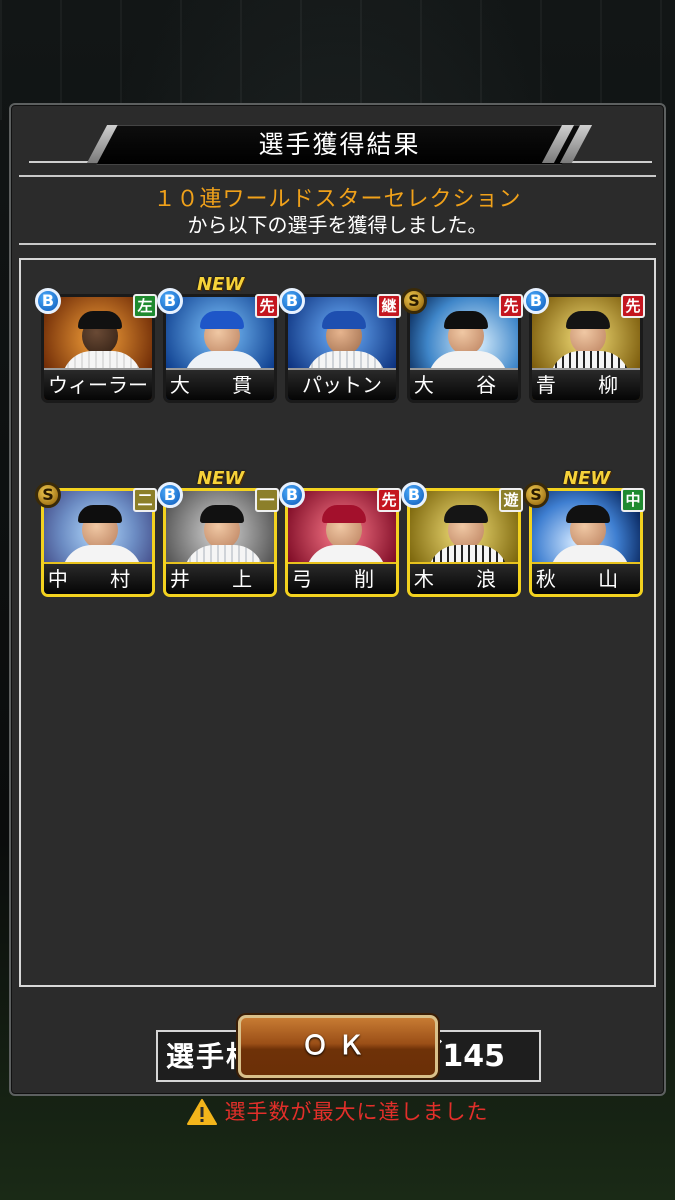 The width and height of the screenshot is (675, 1200). I want to click on player-card: B 左 ウィーラー, so click(96, 345).